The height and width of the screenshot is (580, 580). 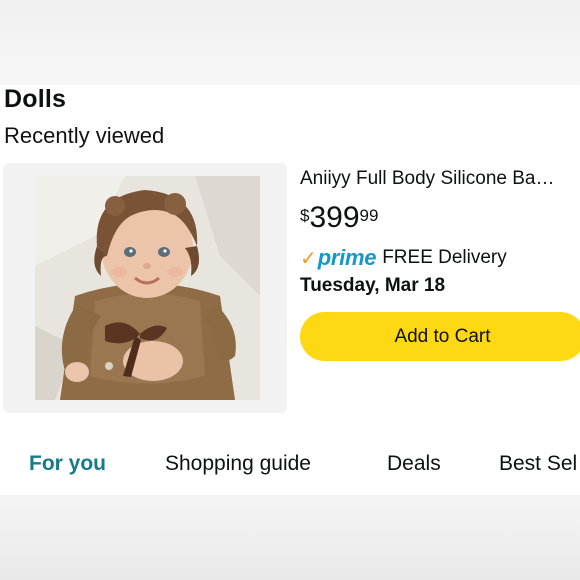 What do you see at coordinates (334, 217) in the screenshot?
I see `price-whole: 399` at bounding box center [334, 217].